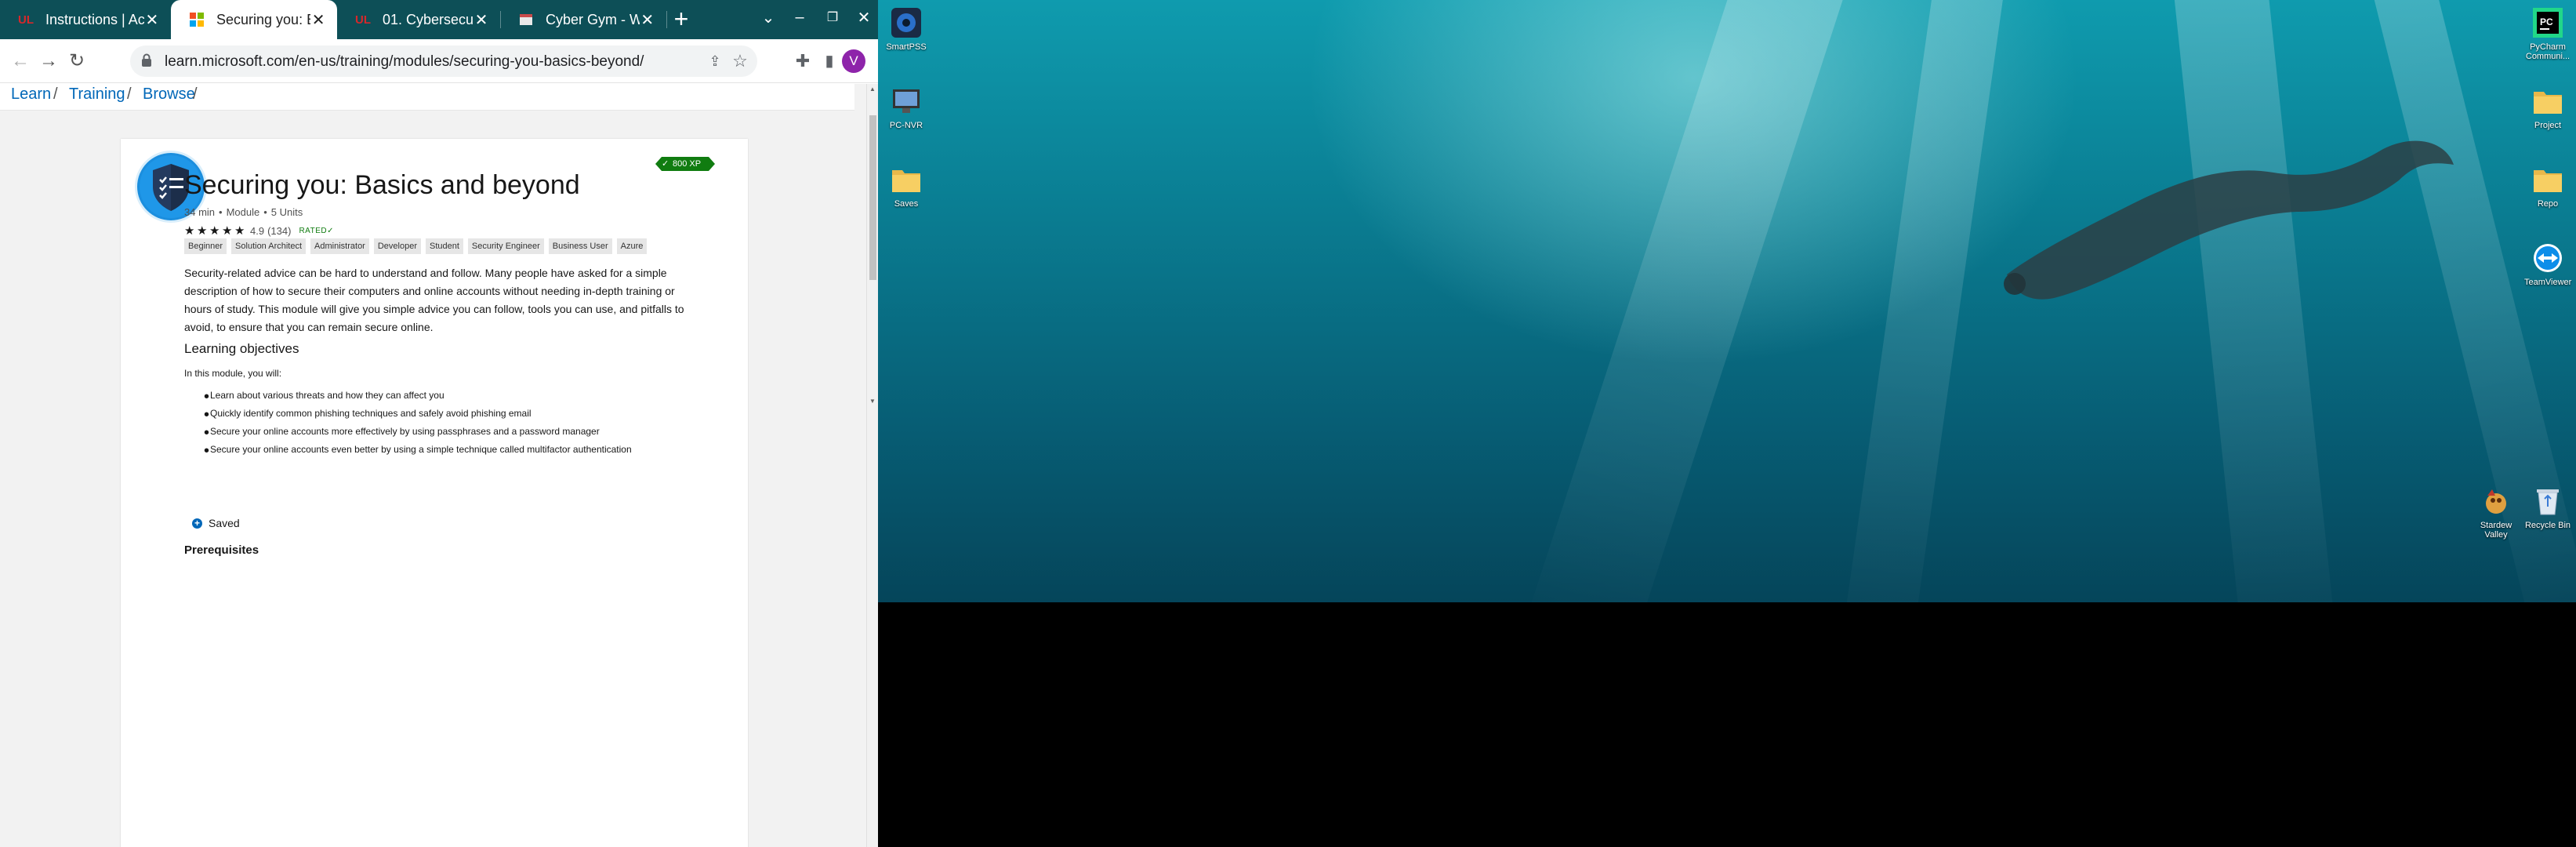 This screenshot has height=847, width=2576. What do you see at coordinates (21, 61) in the screenshot?
I see `back-arrow-icon: ←` at bounding box center [21, 61].